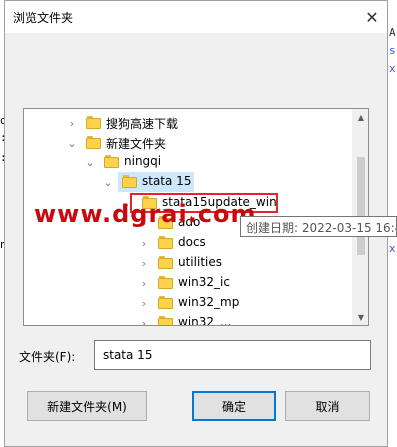 The width and height of the screenshot is (397, 447). What do you see at coordinates (136, 144) in the screenshot?
I see `tree-item-label: 新建文件夹` at bounding box center [136, 144].